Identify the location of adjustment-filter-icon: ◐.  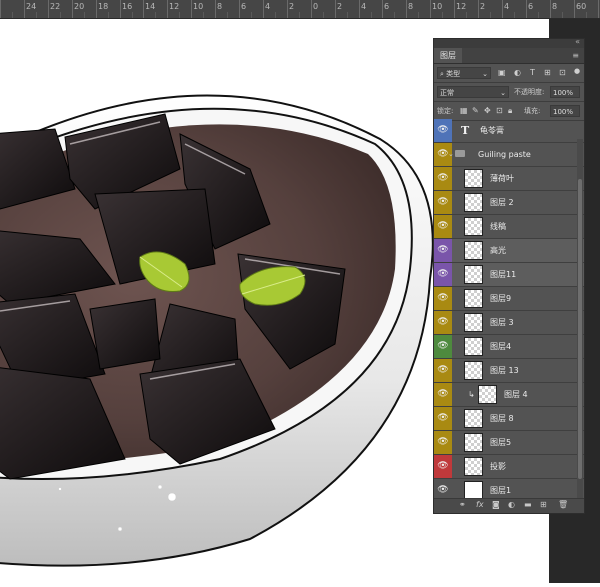
(517, 73).